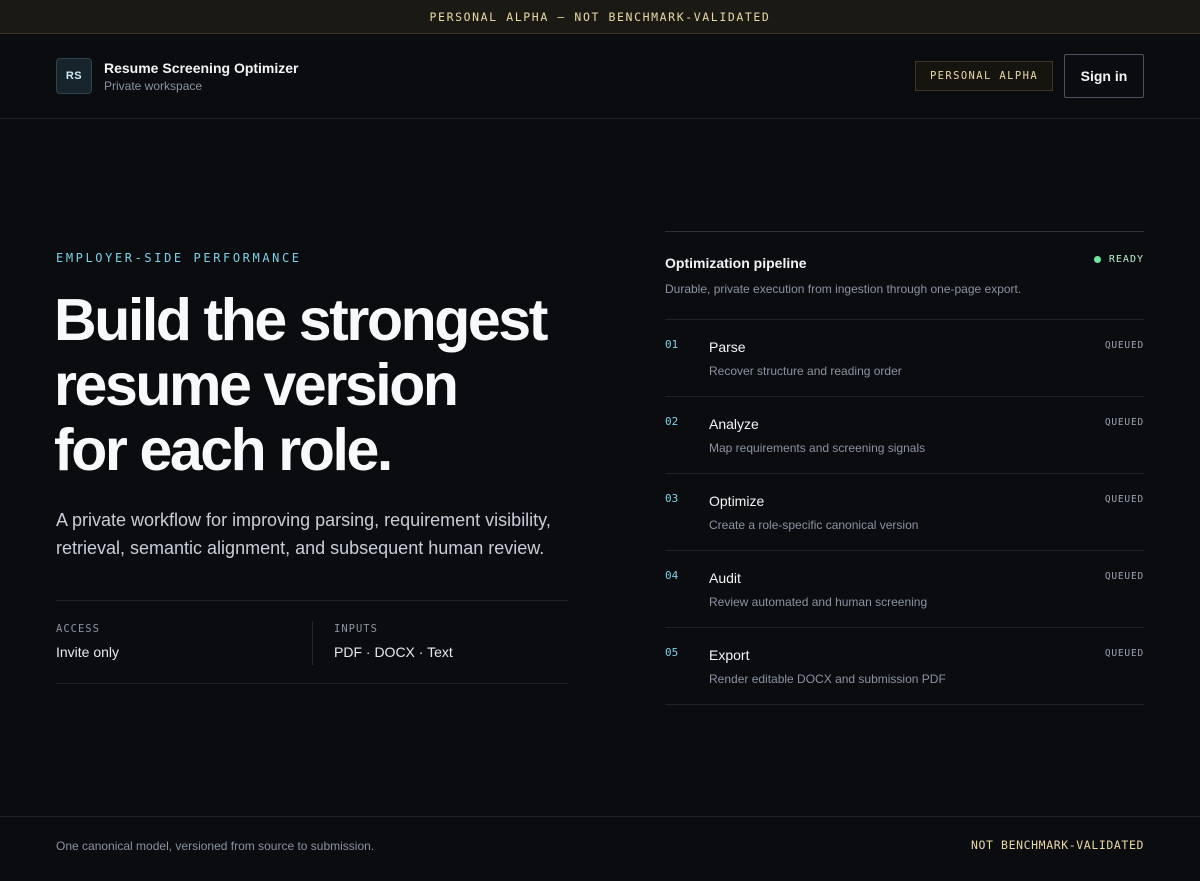 The width and height of the screenshot is (1200, 881). I want to click on access-meta: ACCESS Invite only, so click(87, 641).